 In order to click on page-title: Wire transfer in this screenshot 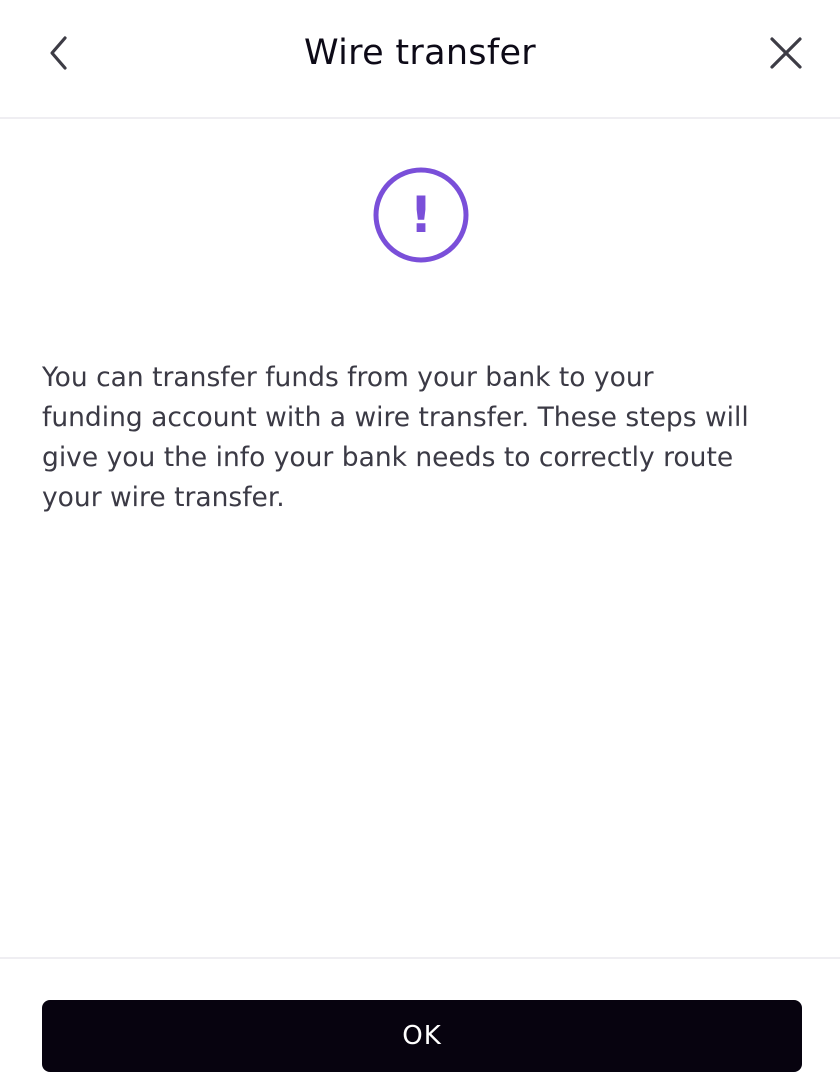, I will do `click(420, 53)`.